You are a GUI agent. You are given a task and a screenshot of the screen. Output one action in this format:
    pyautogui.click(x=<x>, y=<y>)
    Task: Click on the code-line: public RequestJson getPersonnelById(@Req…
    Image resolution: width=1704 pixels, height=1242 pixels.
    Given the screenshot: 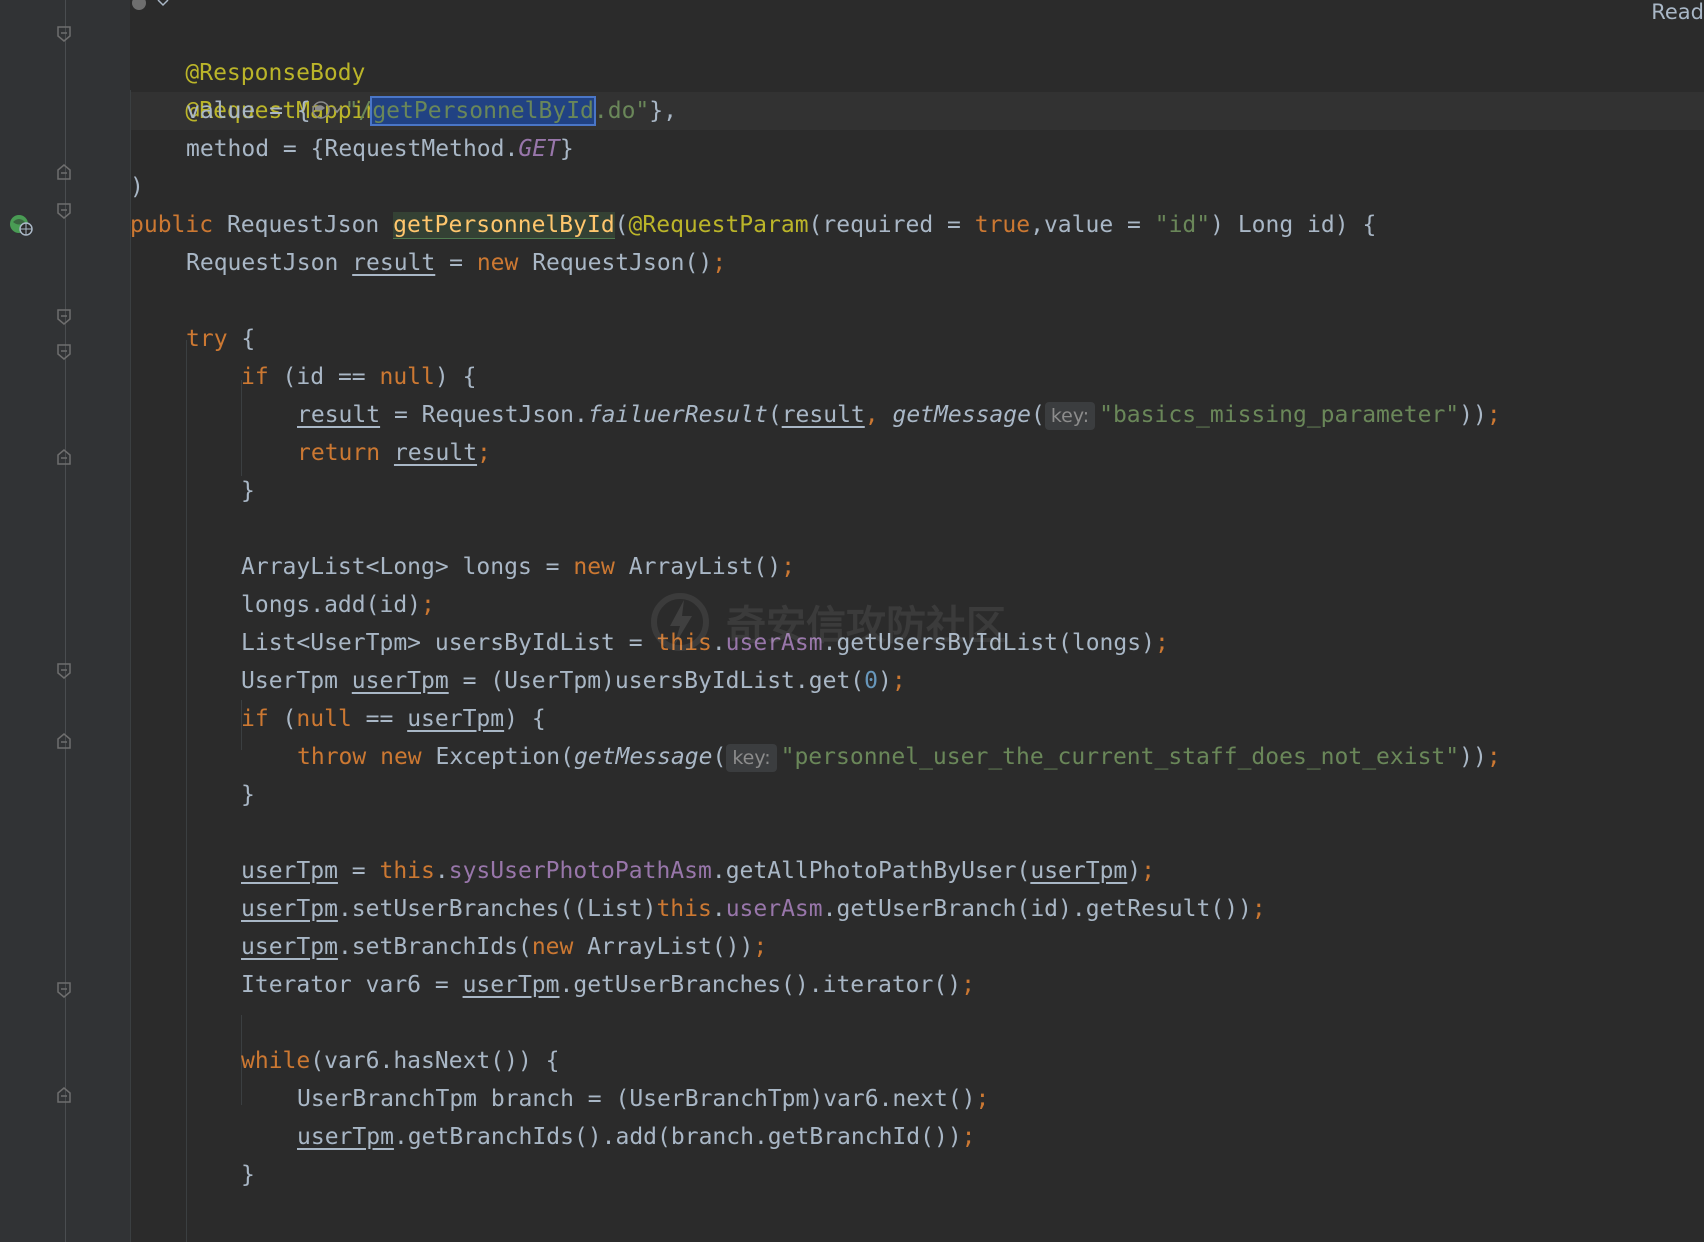 What is the action you would take?
    pyautogui.click(x=753, y=225)
    